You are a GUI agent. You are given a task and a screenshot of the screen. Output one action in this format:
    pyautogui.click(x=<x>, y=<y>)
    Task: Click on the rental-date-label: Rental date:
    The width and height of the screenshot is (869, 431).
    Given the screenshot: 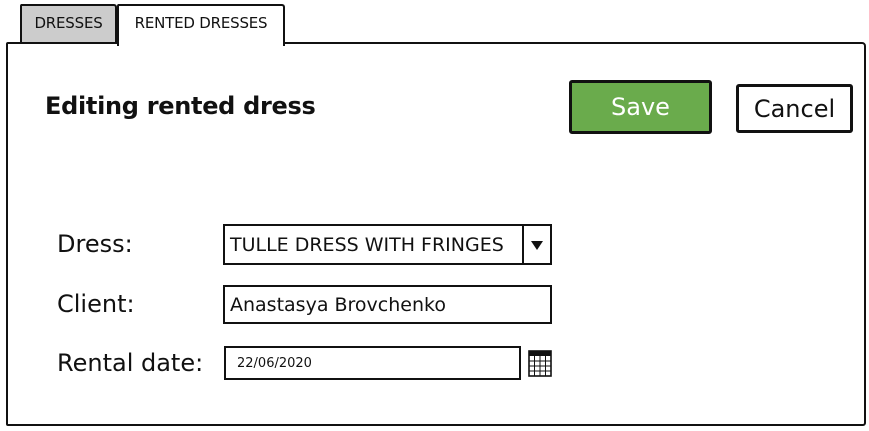 What is the action you would take?
    pyautogui.click(x=130, y=363)
    